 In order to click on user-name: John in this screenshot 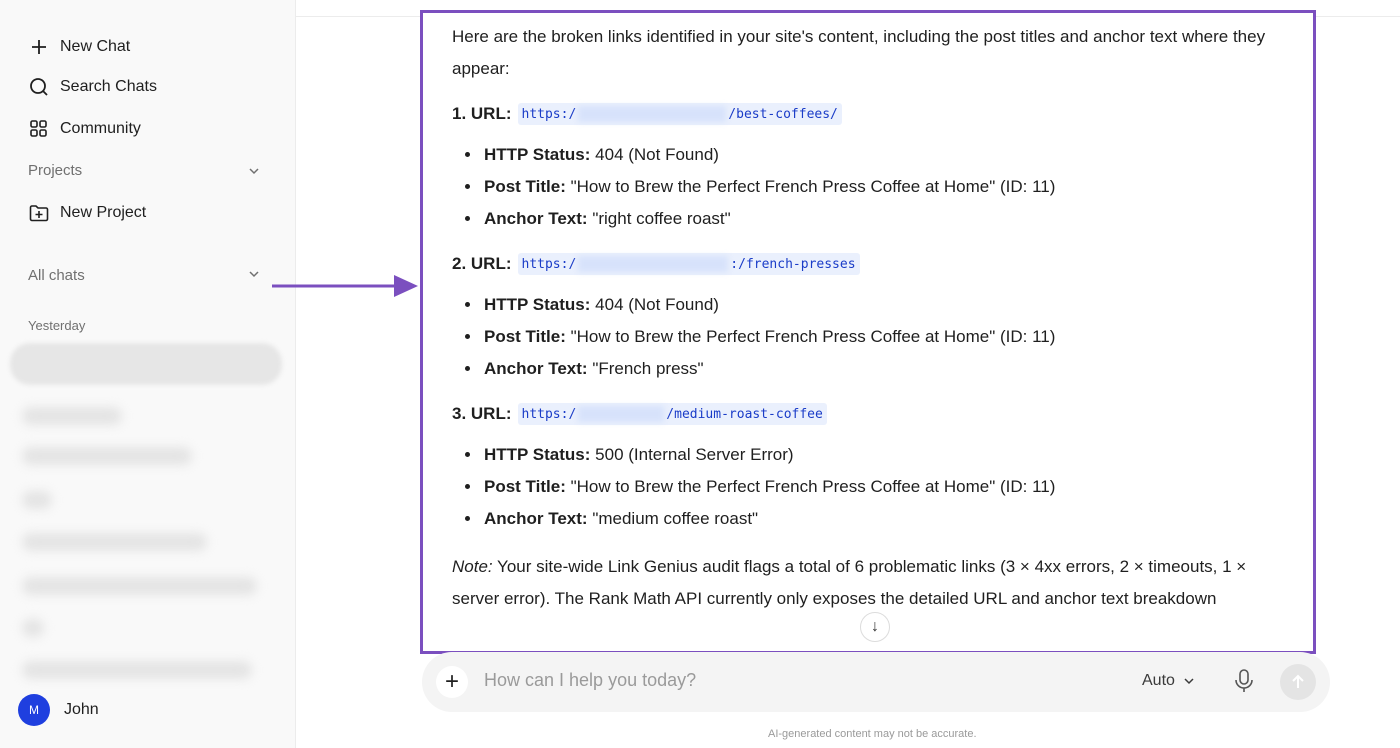, I will do `click(81, 709)`.